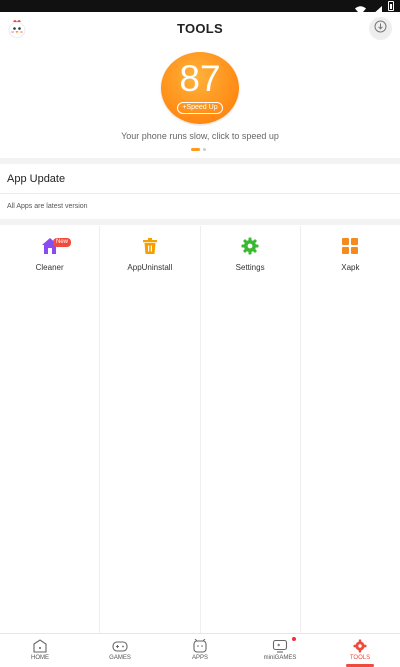  Describe the element at coordinates (294, 639) in the screenshot. I see `notification-dot` at that location.